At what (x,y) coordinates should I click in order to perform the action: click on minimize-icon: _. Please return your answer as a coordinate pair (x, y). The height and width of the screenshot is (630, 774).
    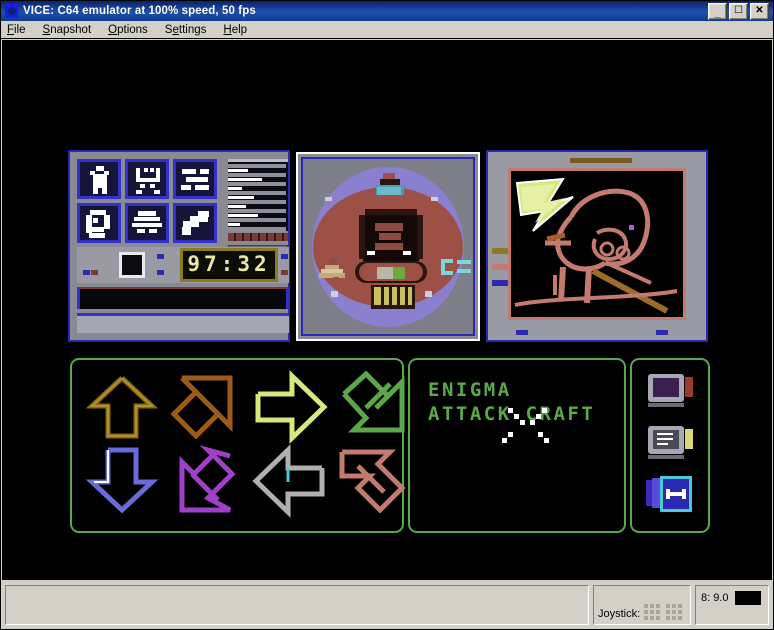
    Looking at the image, I should click on (717, 12).